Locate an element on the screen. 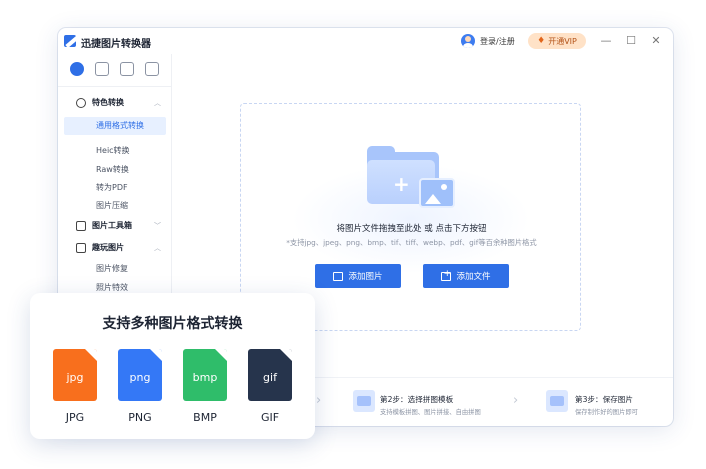  format-jpg: jpg JPG is located at coordinates (75, 386).